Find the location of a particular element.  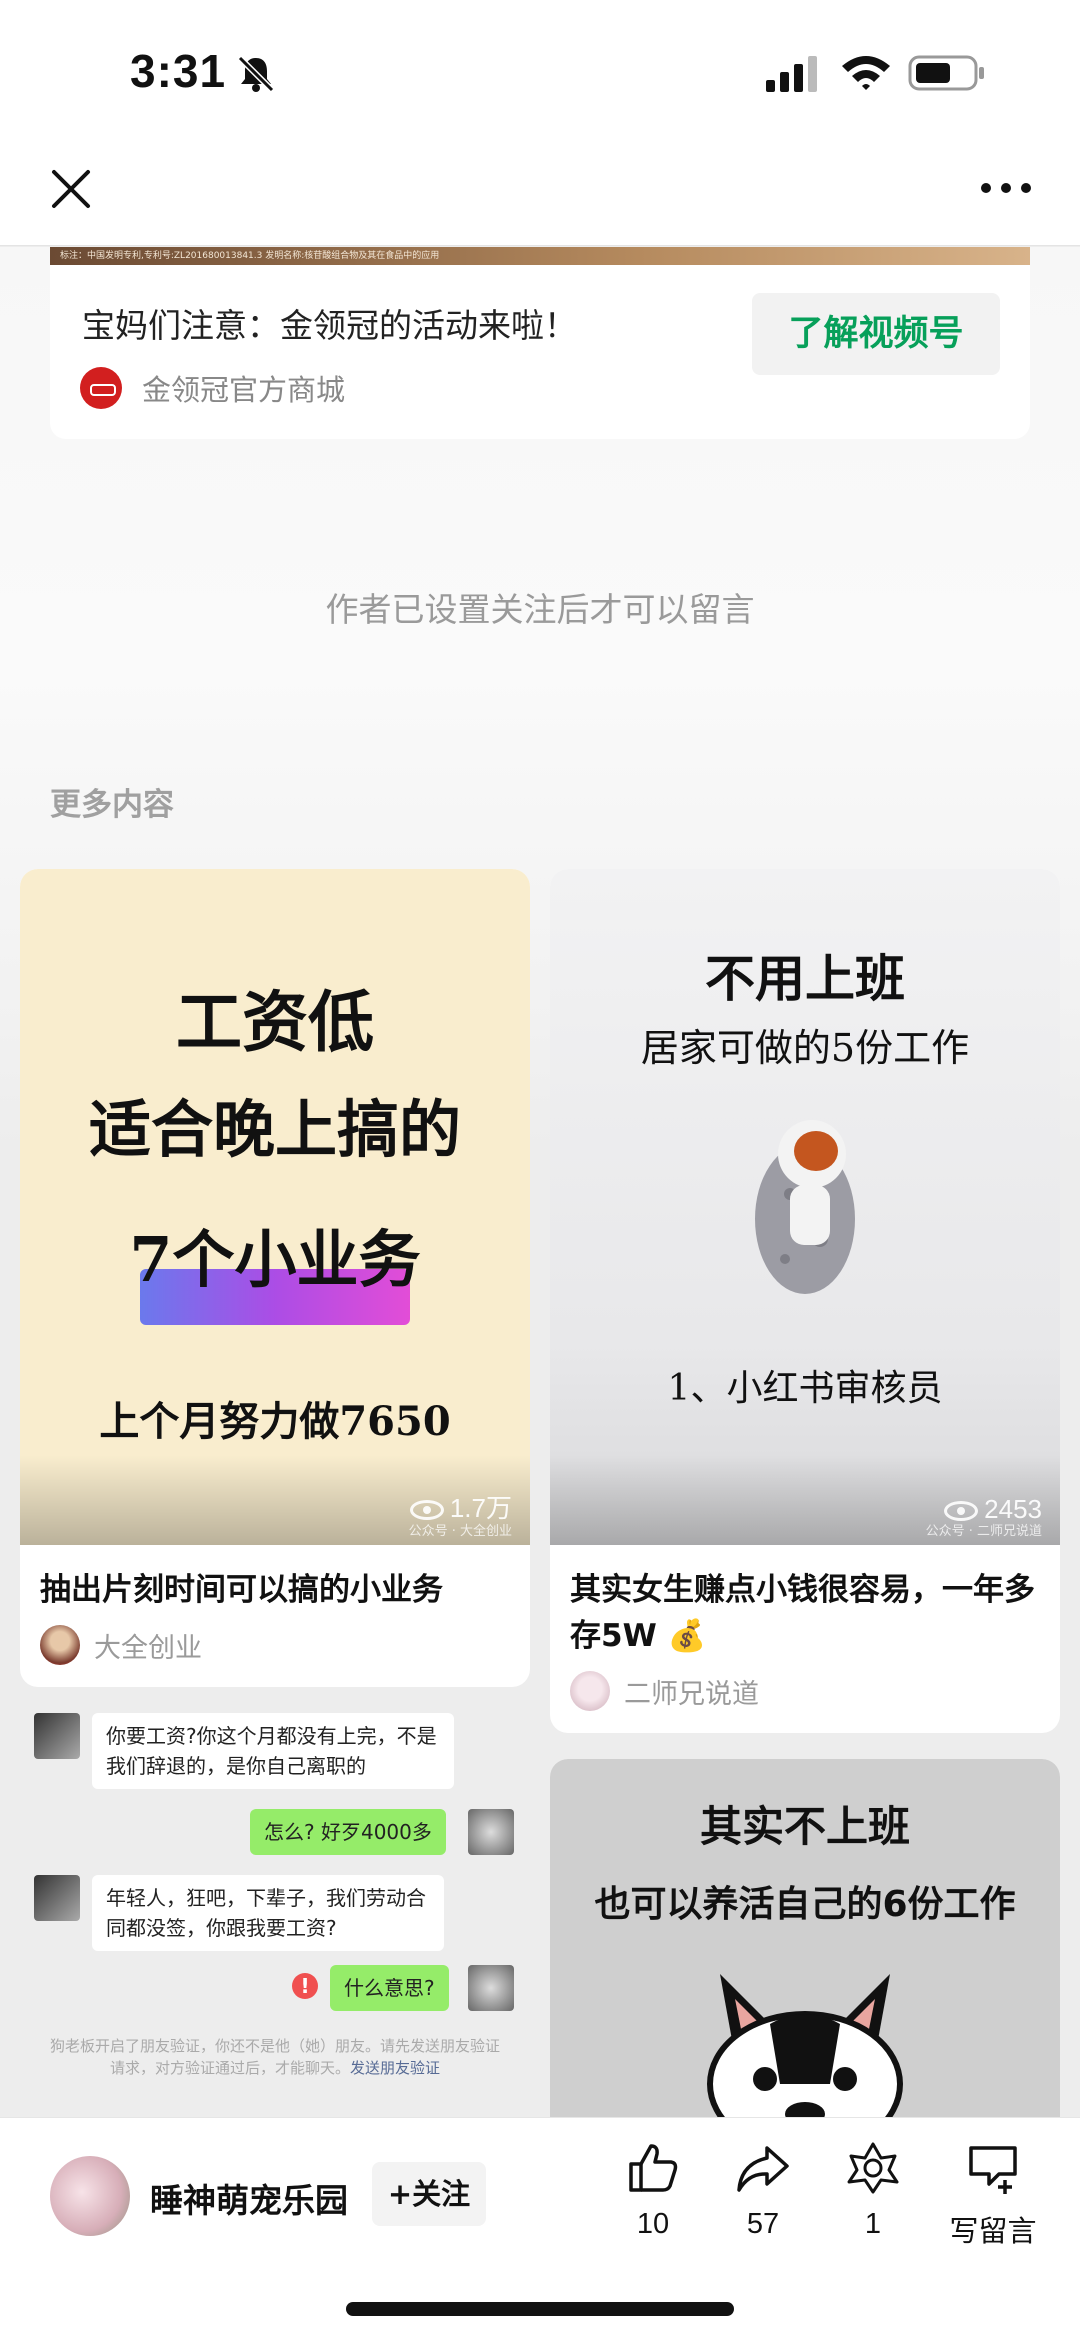

article-title: 抽出片刻时间可以搞的小业务 is located at coordinates (241, 1590).